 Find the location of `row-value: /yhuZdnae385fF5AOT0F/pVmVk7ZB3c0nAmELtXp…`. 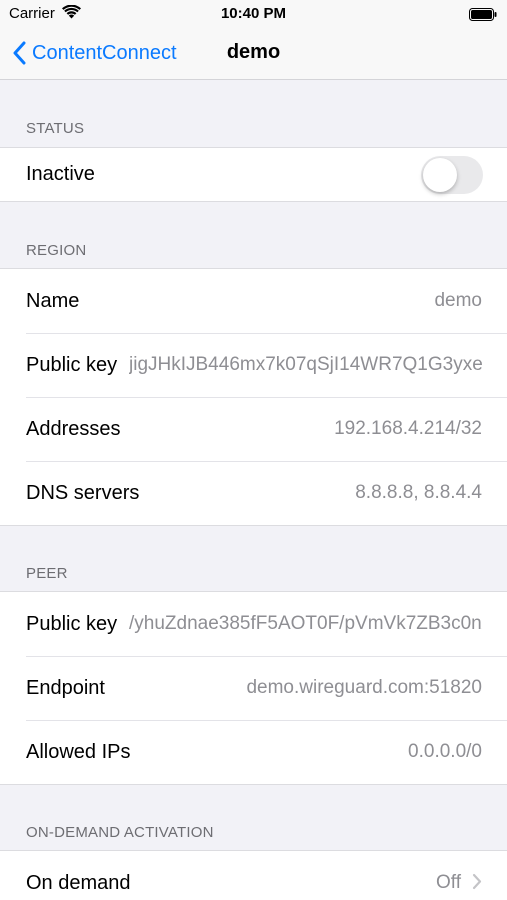

row-value: /yhuZdnae385fF5AOT0F/pVmVk7ZB3c0nAmELtXp… is located at coordinates (305, 623).